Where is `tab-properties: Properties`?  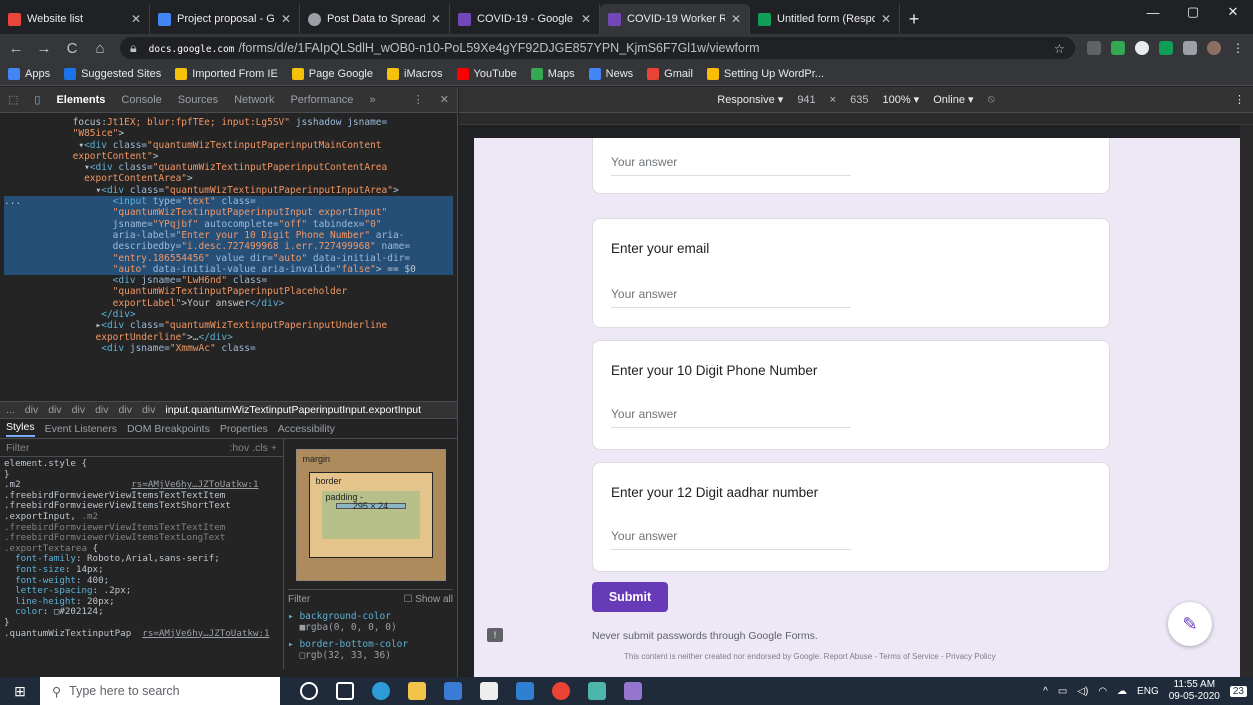 tab-properties: Properties is located at coordinates (244, 429).